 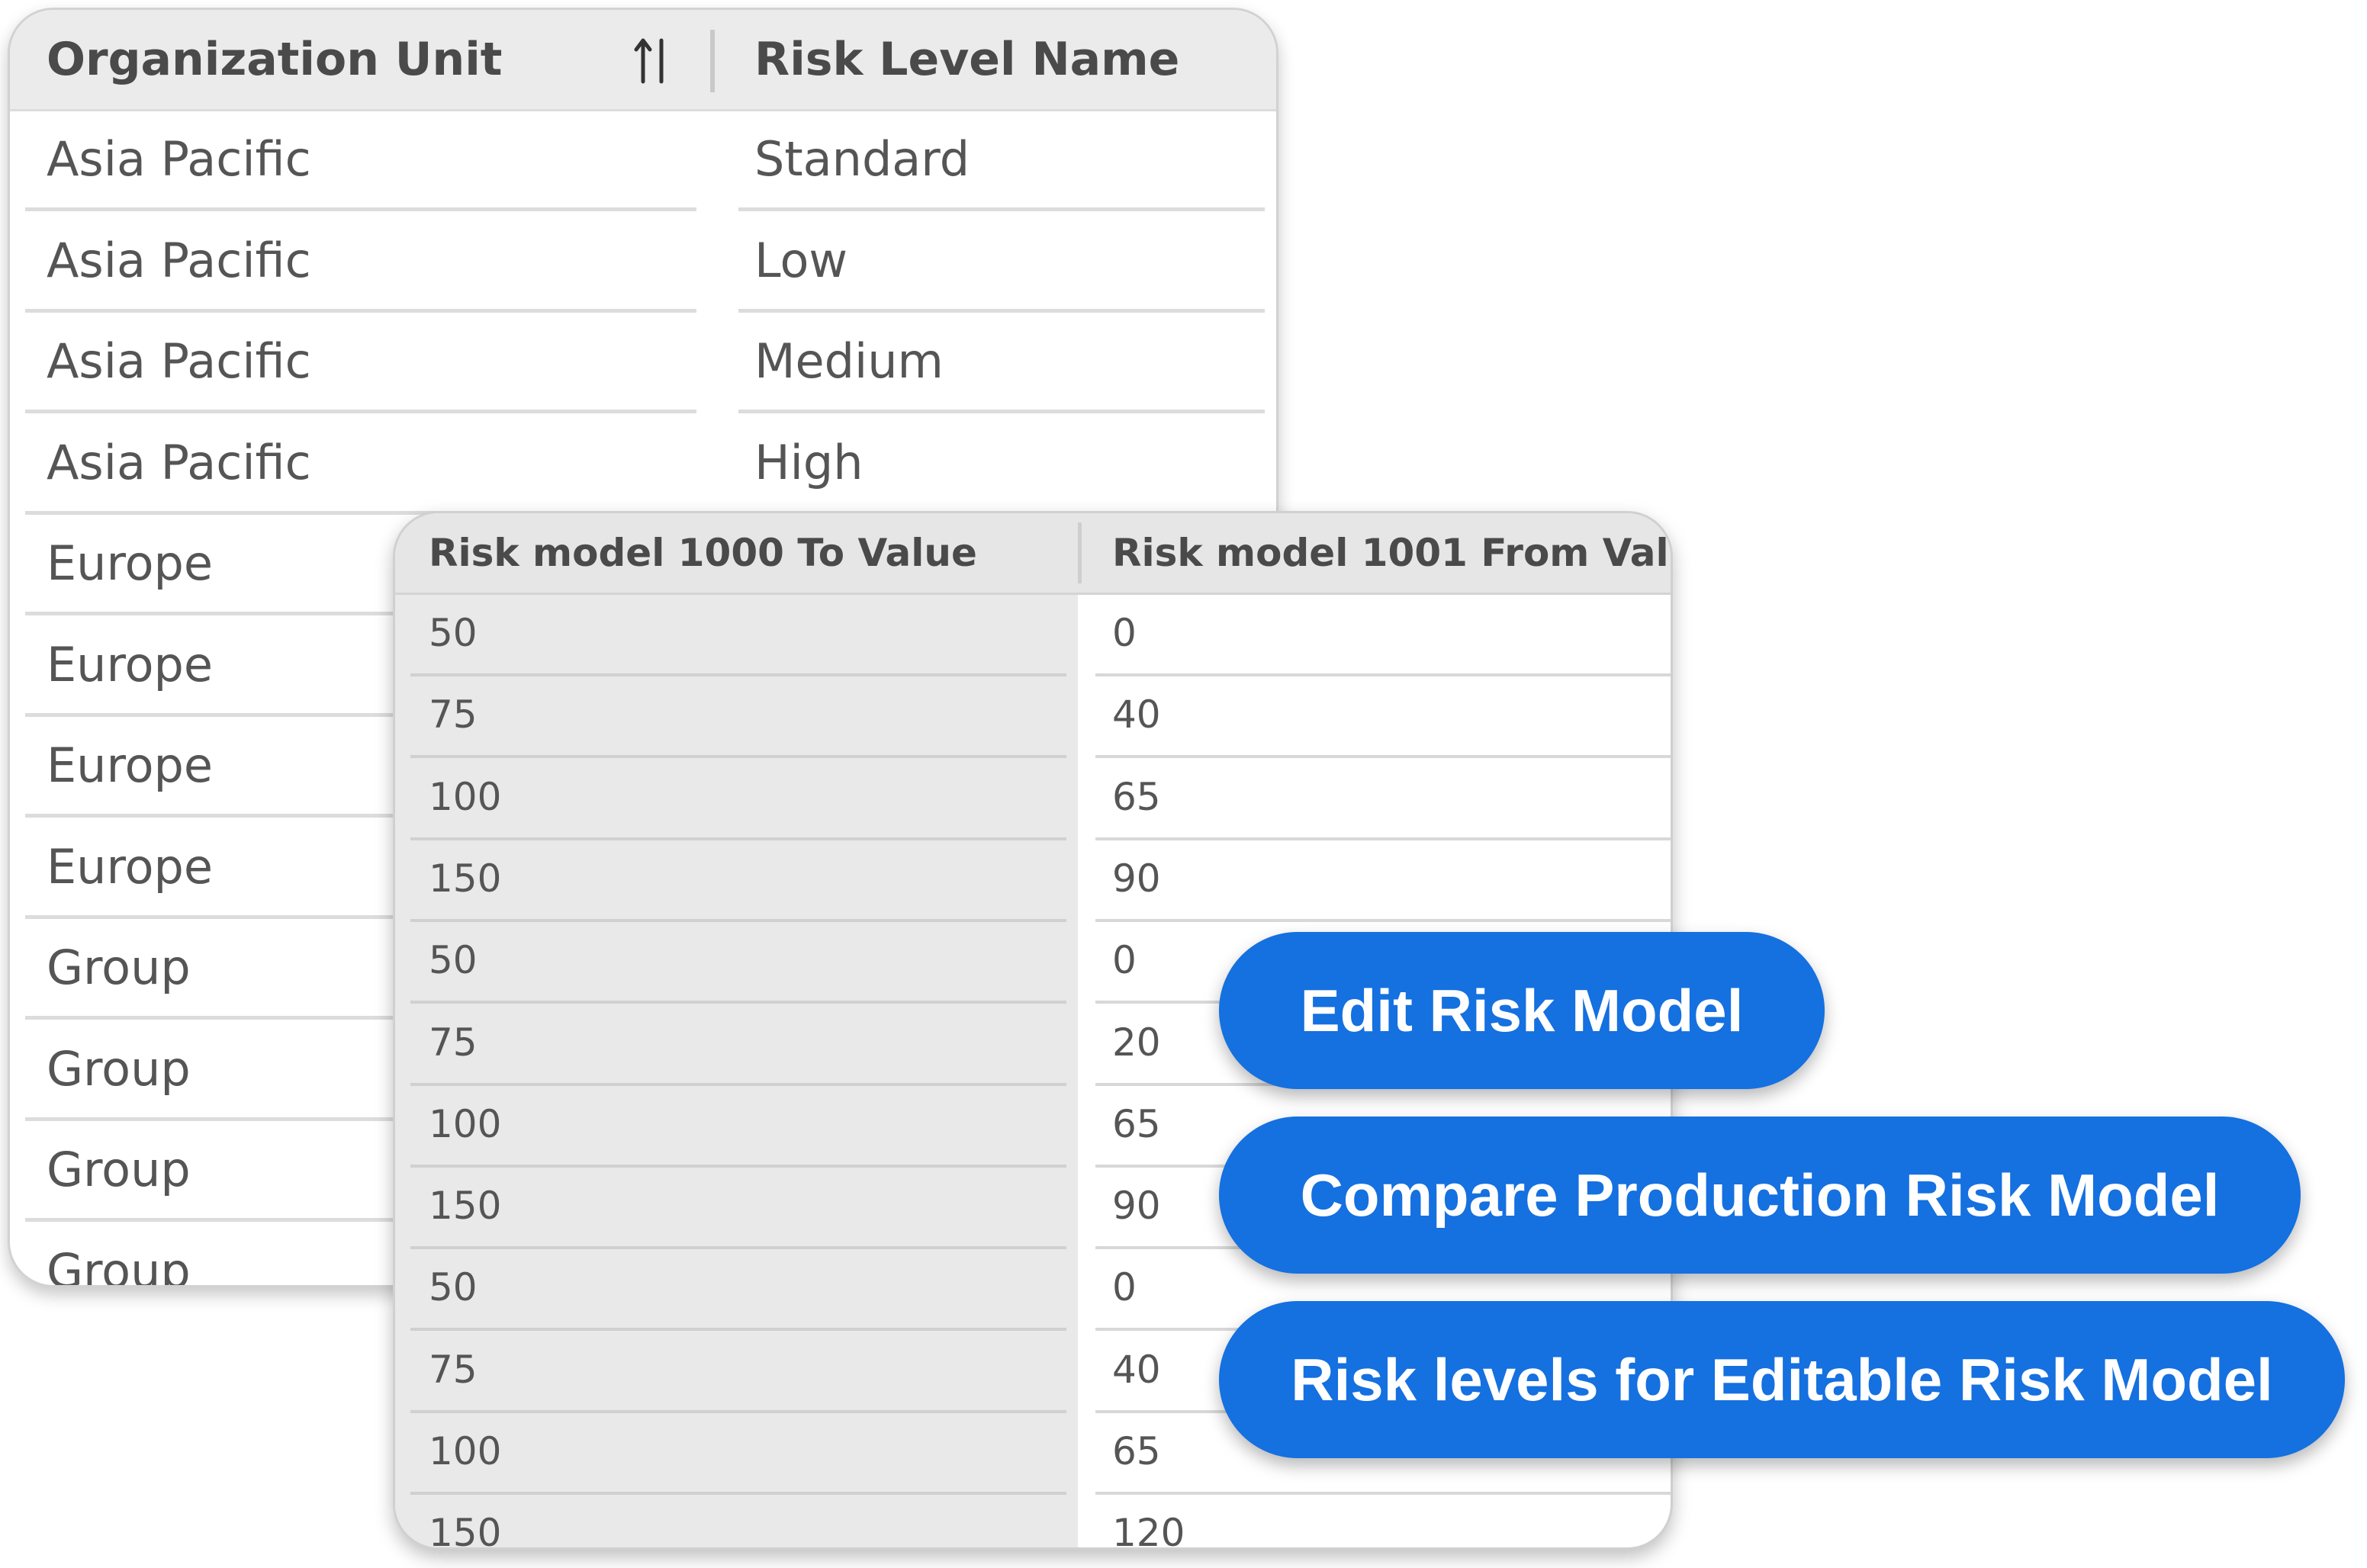 What do you see at coordinates (653, 61) in the screenshot?
I see `sort-ascending-icon` at bounding box center [653, 61].